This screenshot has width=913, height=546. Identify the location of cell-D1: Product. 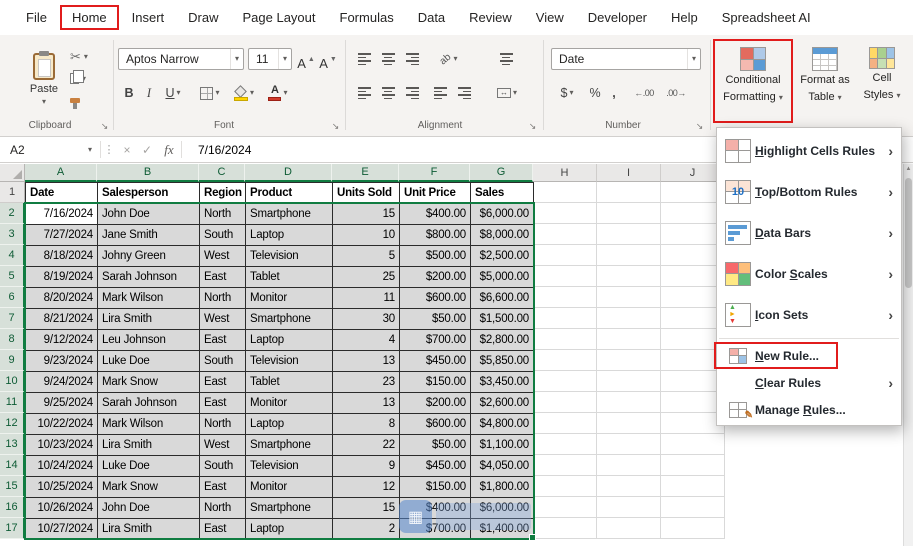
(289, 193).